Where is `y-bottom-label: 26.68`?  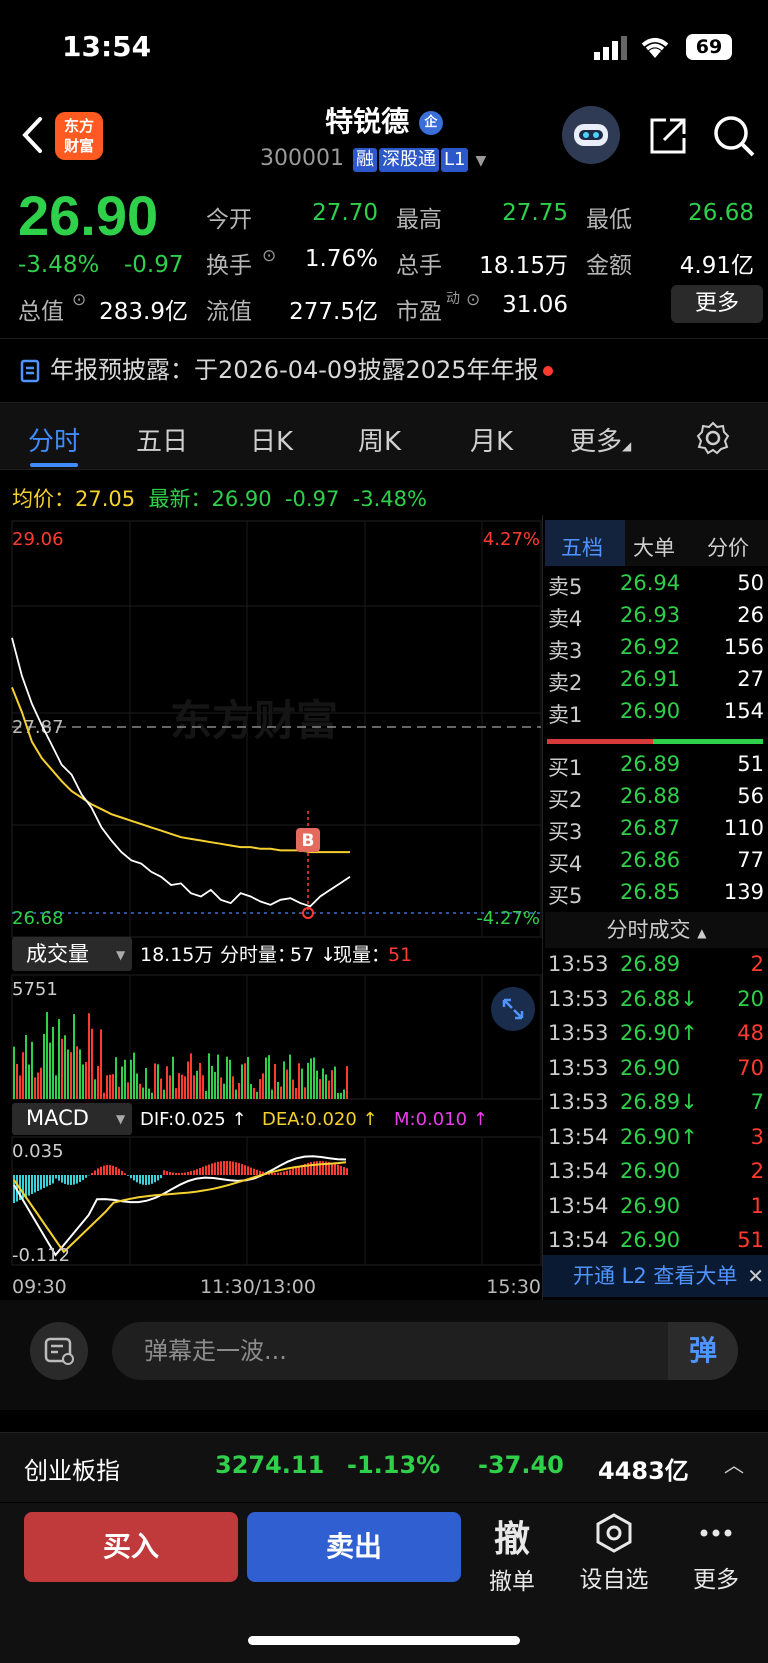 y-bottom-label: 26.68 is located at coordinates (38, 918).